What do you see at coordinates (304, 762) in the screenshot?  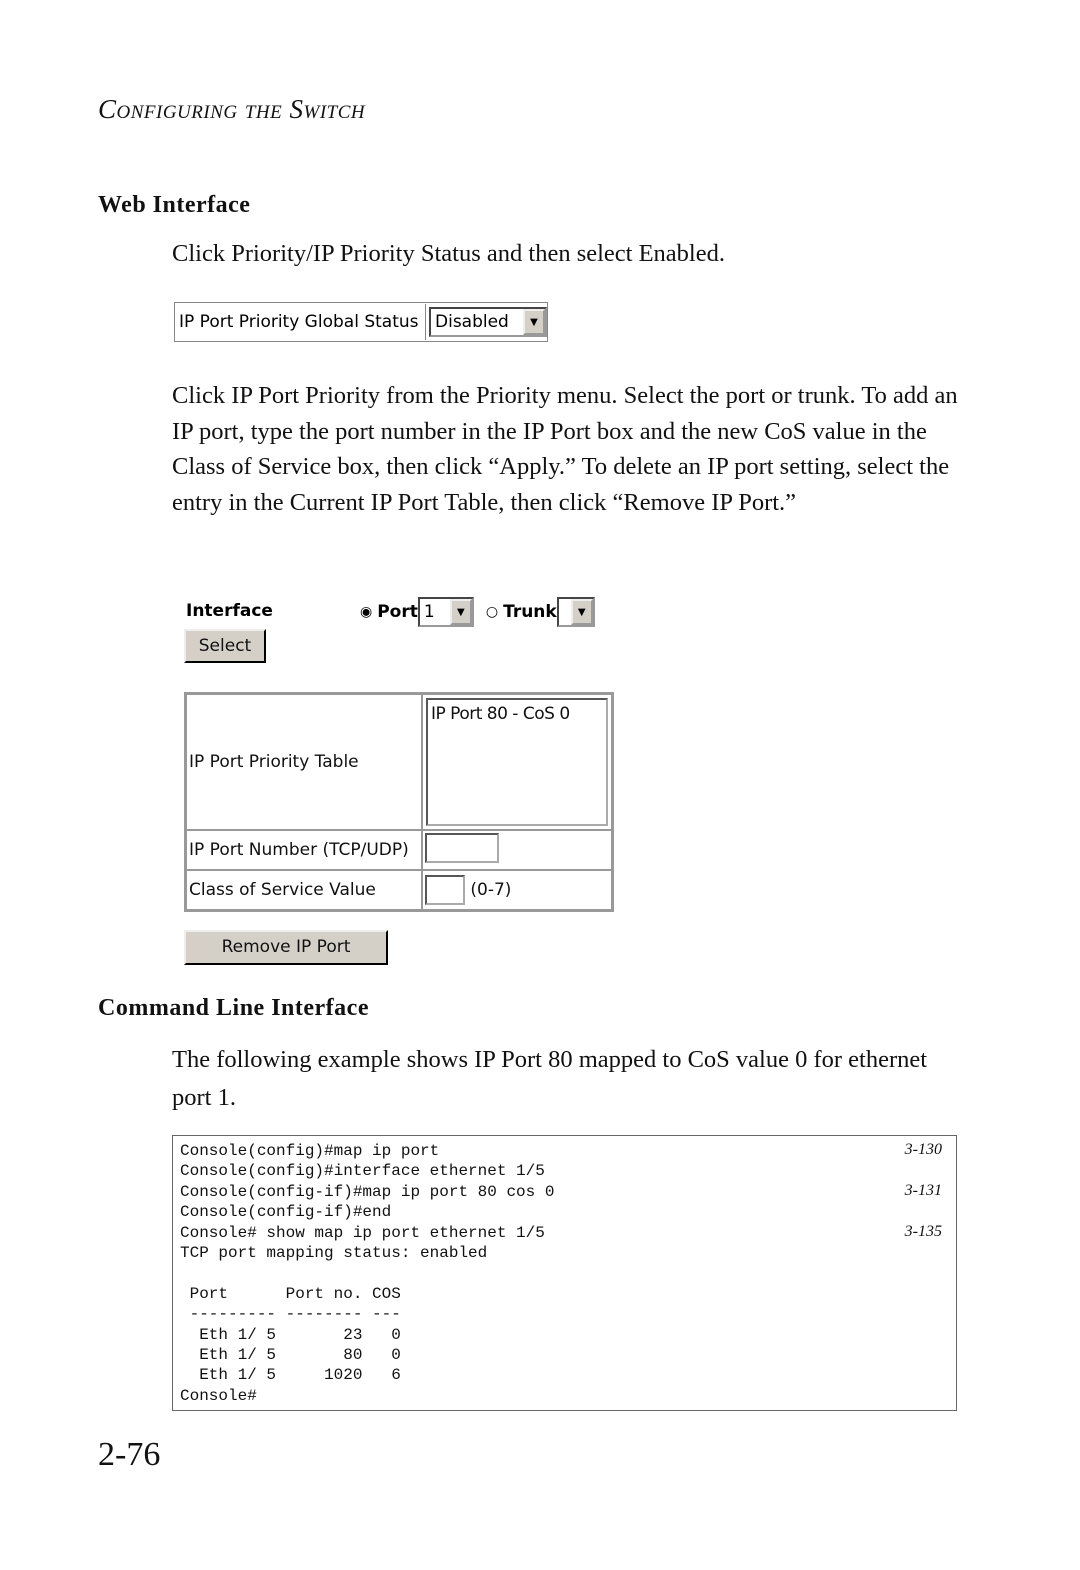 I see `table-label: IP Port Priority Table` at bounding box center [304, 762].